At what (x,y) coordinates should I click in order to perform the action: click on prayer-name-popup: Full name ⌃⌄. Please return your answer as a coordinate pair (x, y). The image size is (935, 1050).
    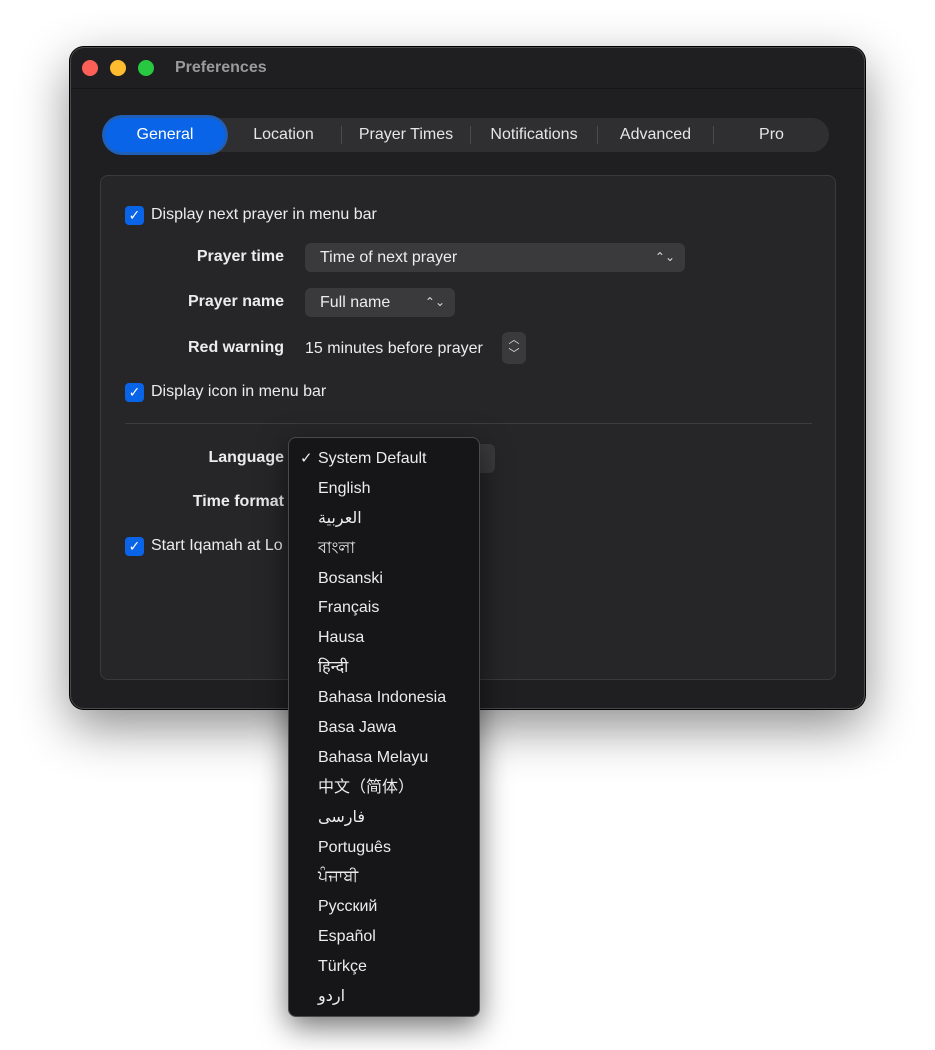
    Looking at the image, I should click on (380, 302).